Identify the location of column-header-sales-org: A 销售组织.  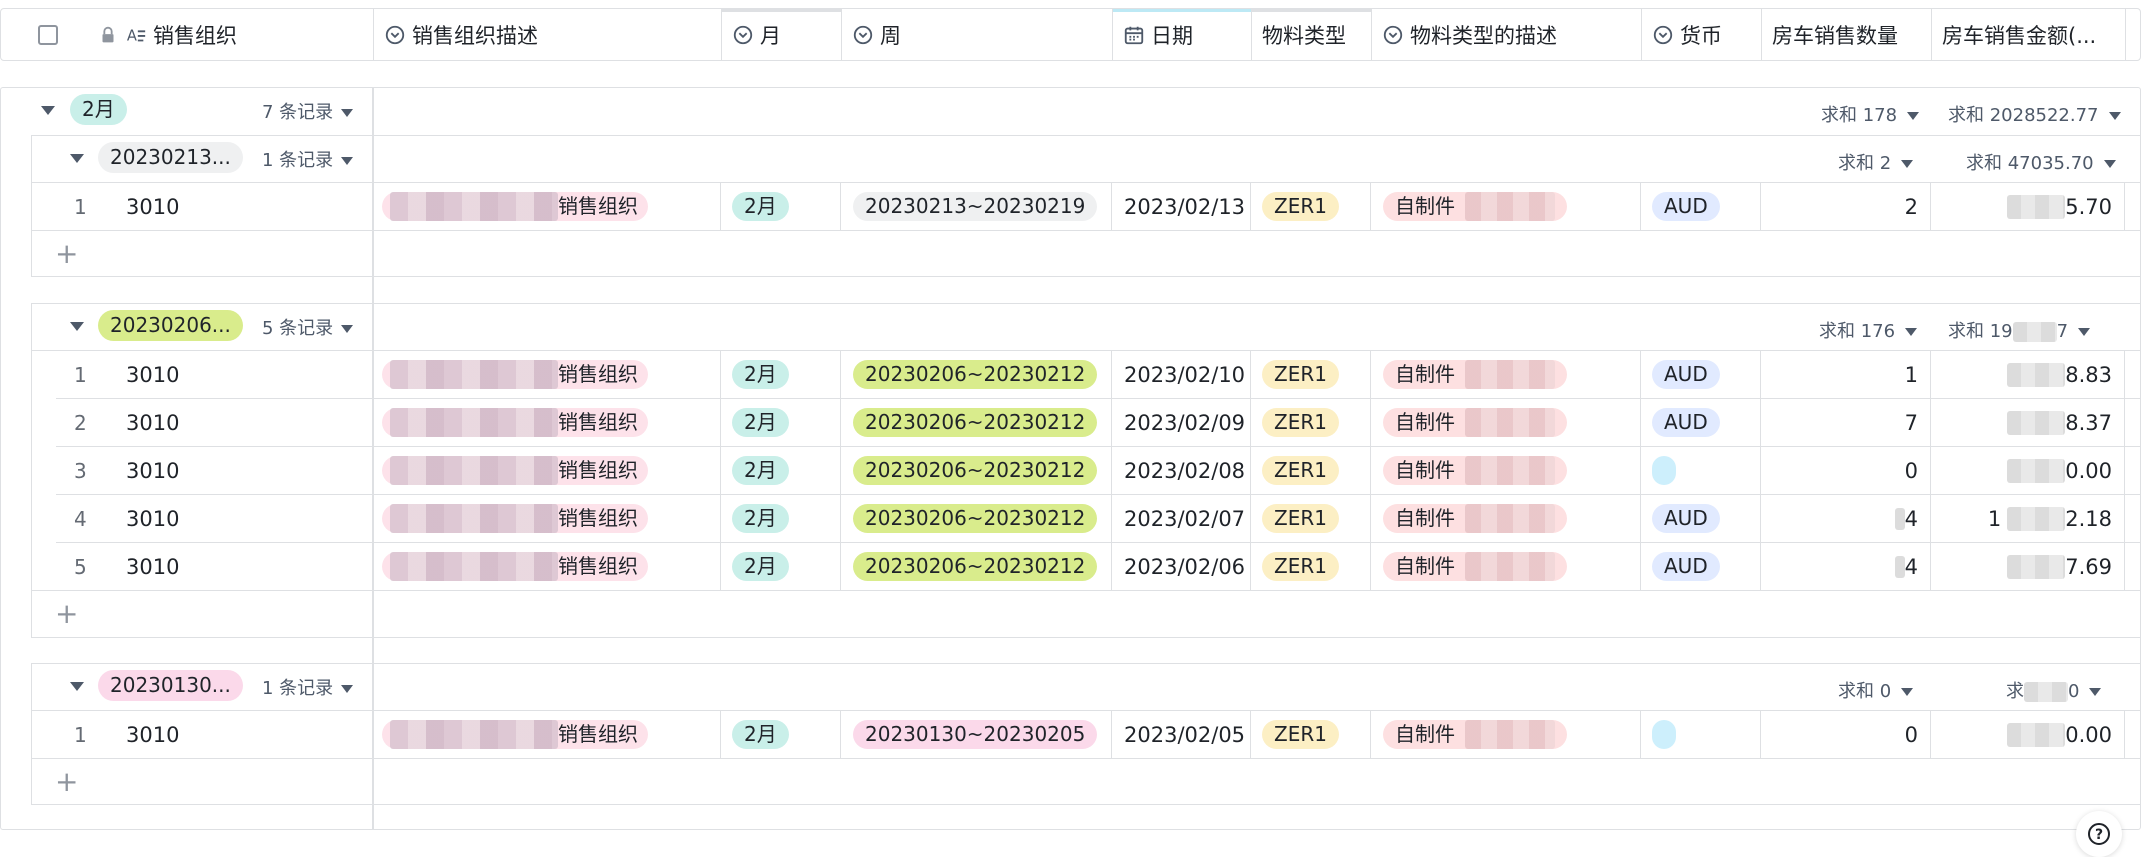
(230, 34).